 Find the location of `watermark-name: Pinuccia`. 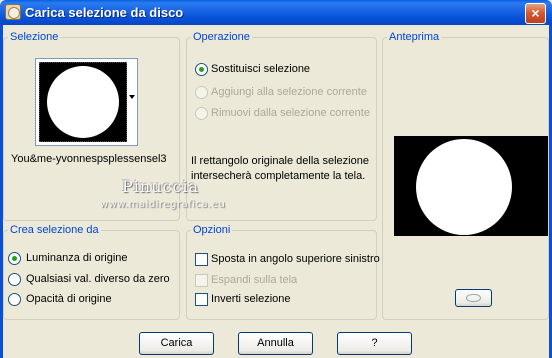

watermark-name: Pinuccia is located at coordinates (161, 186).